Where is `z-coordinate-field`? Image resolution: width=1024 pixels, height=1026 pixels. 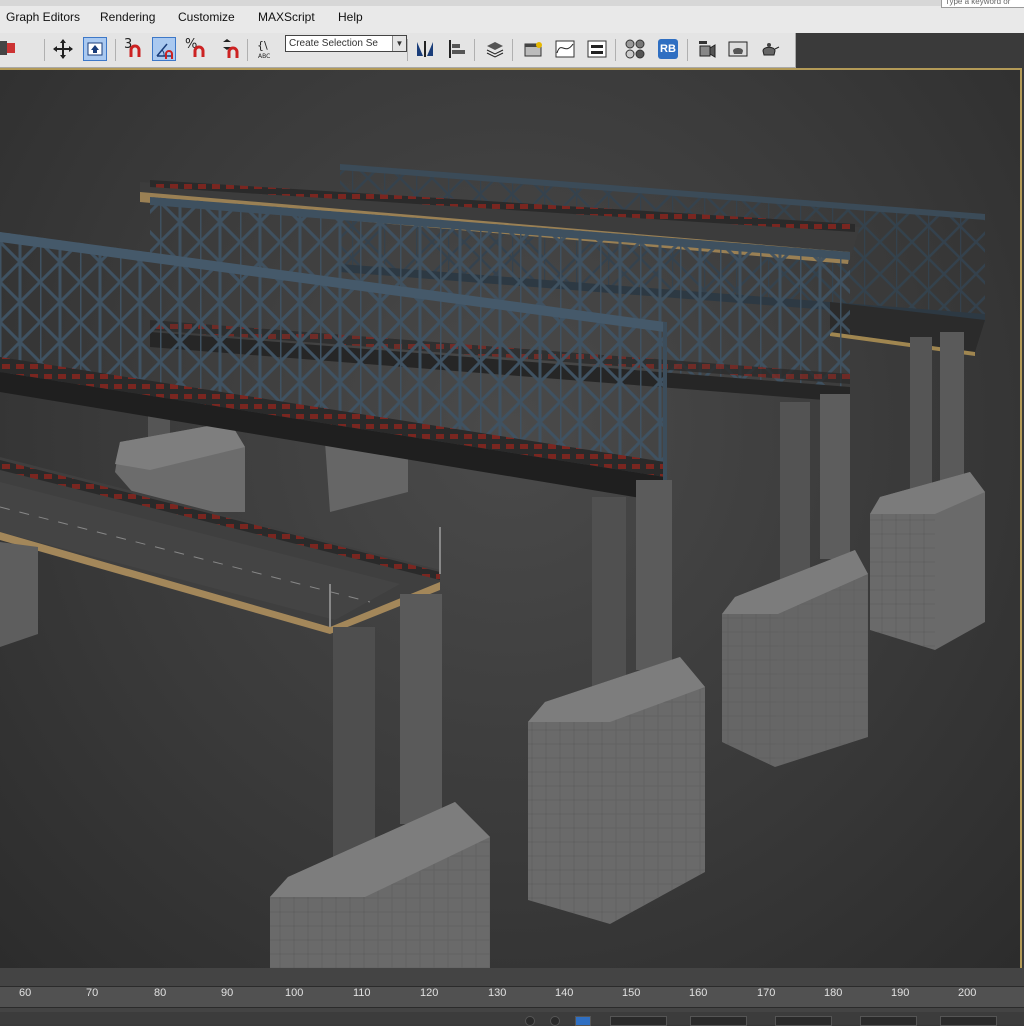
z-coordinate-field is located at coordinates (803, 1021).